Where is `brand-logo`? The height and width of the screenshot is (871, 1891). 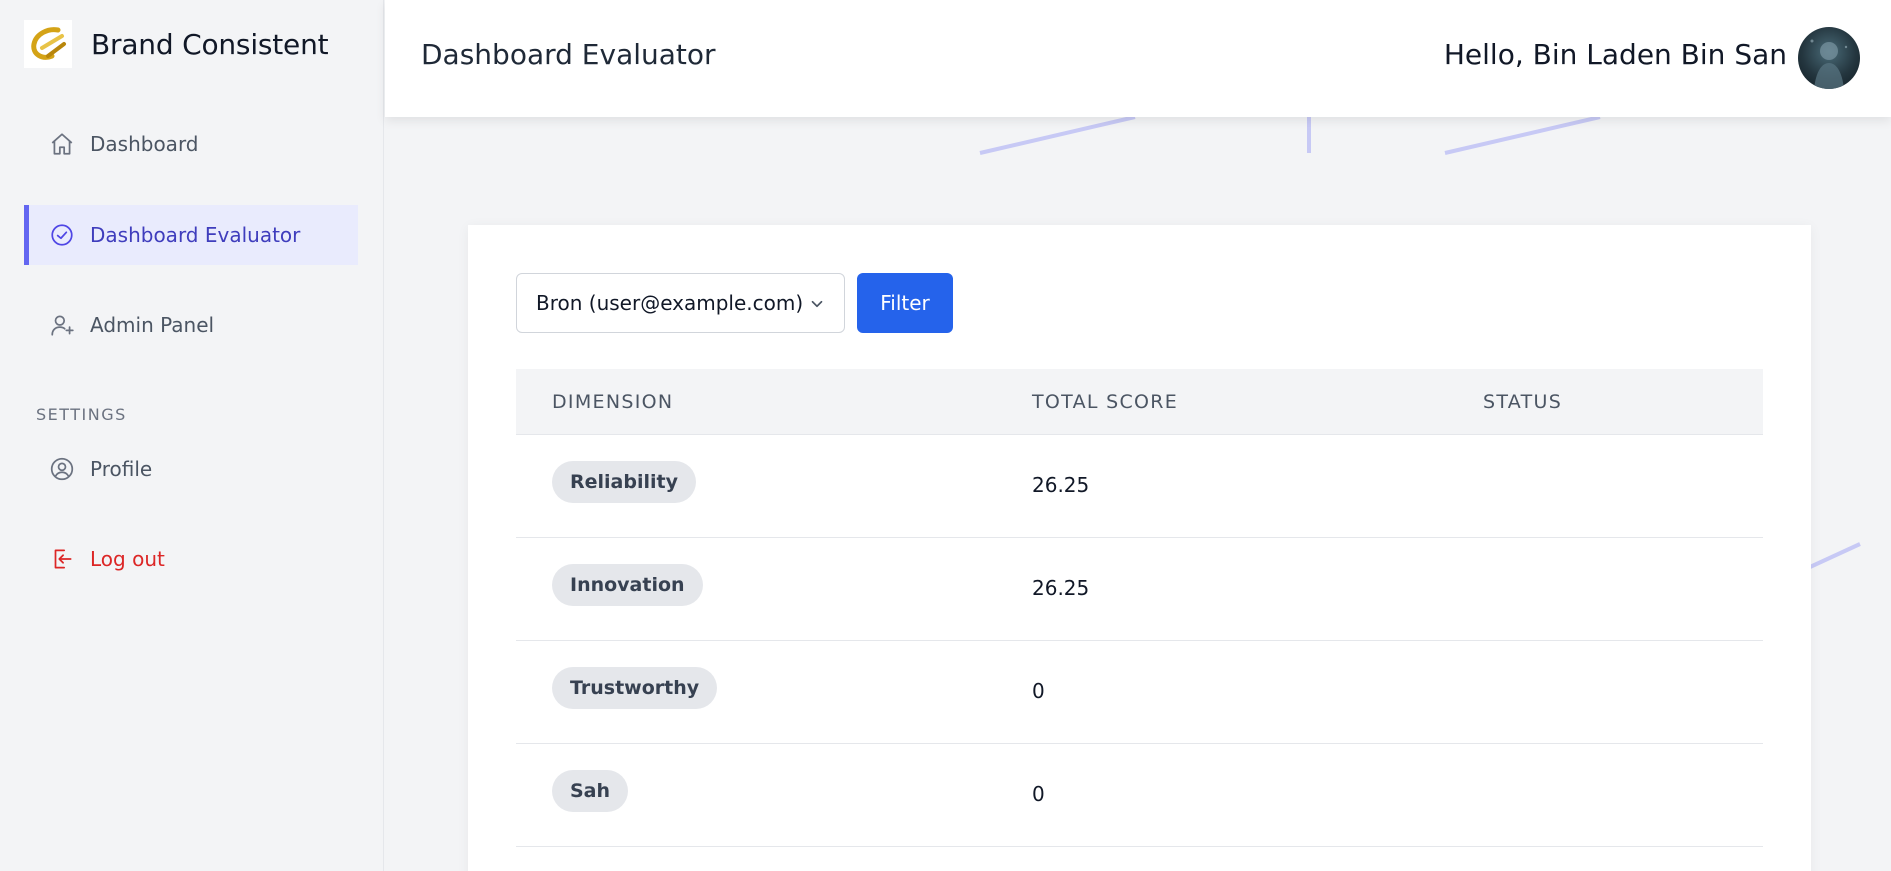
brand-logo is located at coordinates (48, 44).